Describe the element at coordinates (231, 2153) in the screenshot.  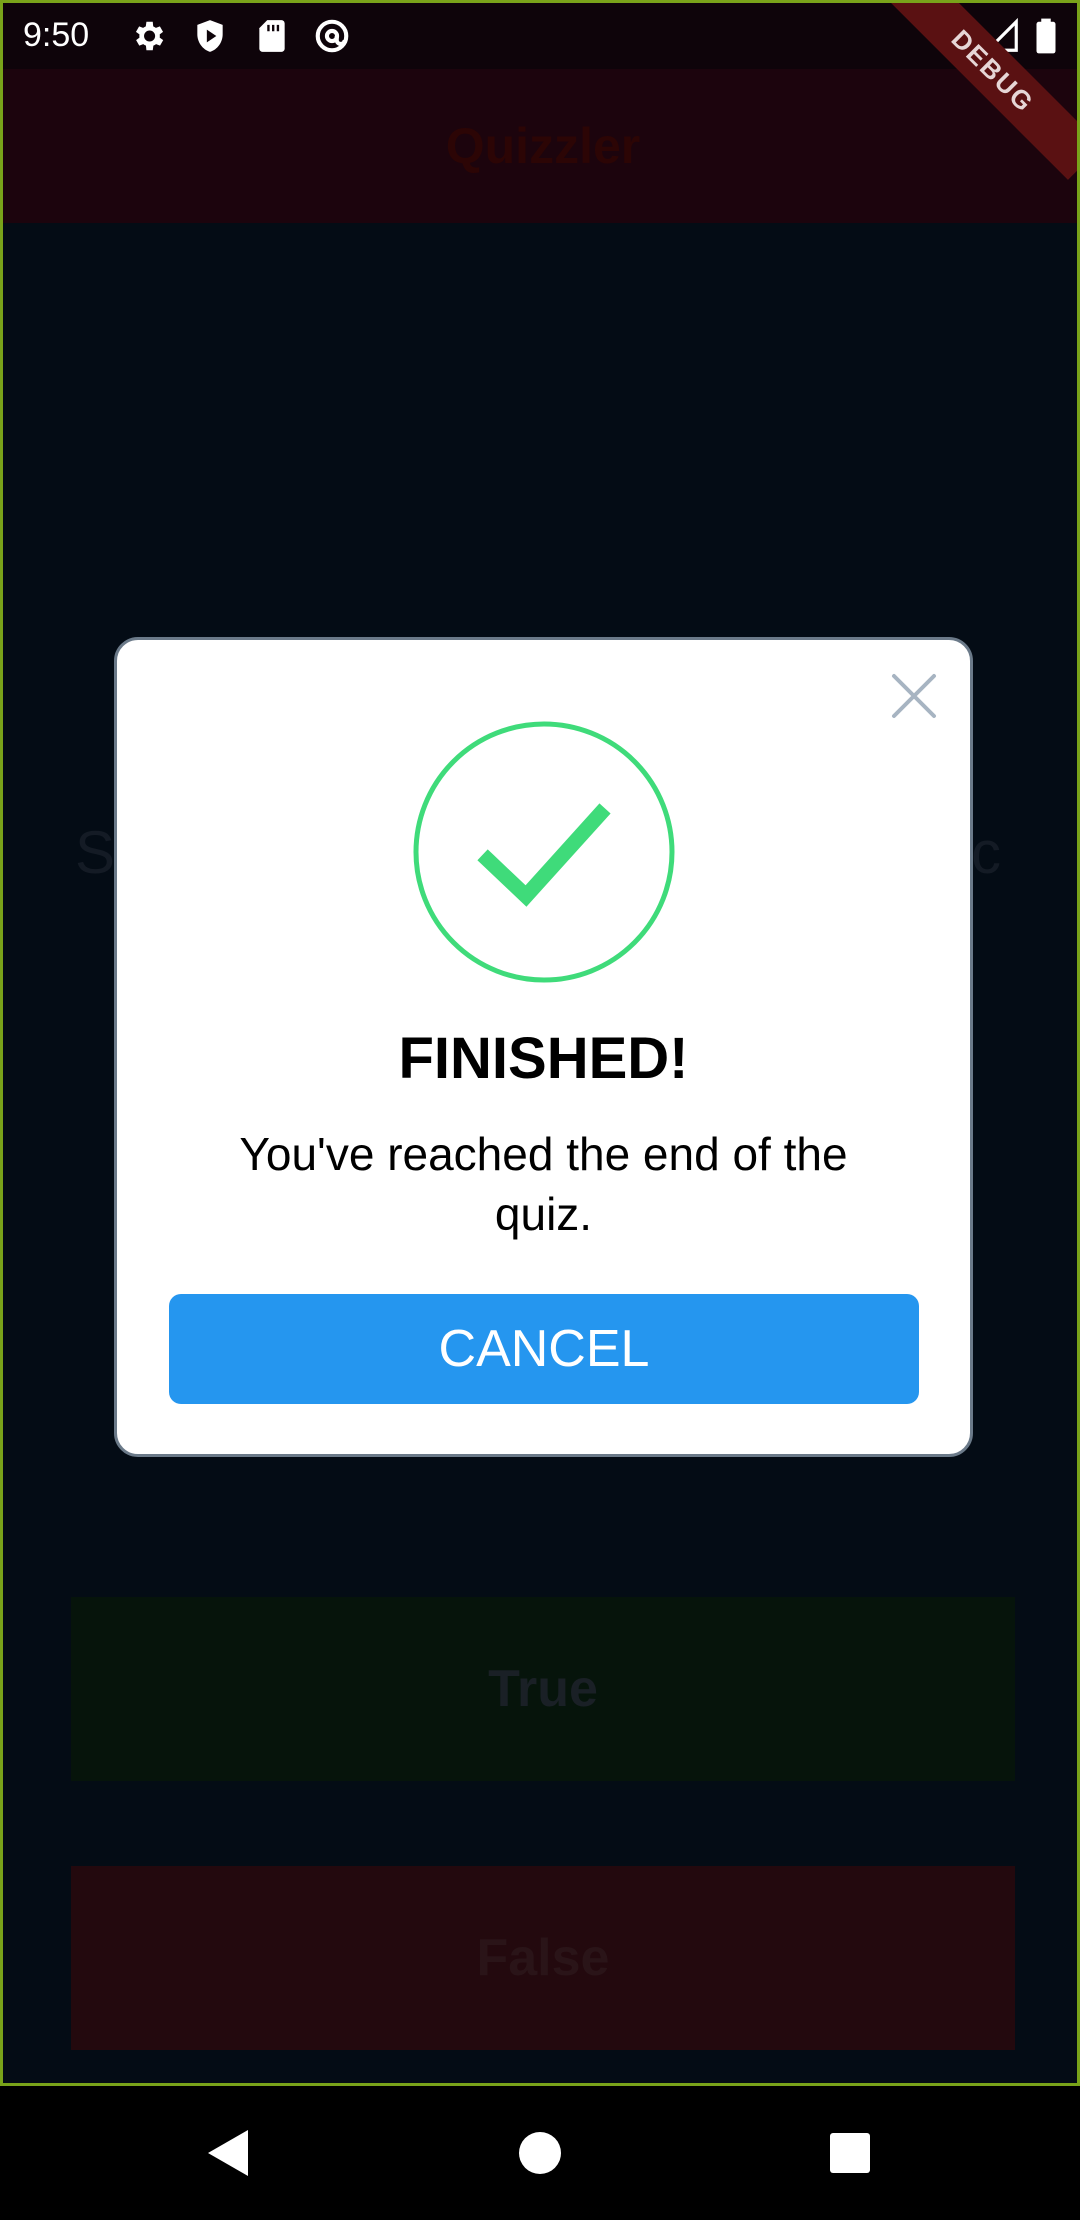
I see `back-icon` at that location.